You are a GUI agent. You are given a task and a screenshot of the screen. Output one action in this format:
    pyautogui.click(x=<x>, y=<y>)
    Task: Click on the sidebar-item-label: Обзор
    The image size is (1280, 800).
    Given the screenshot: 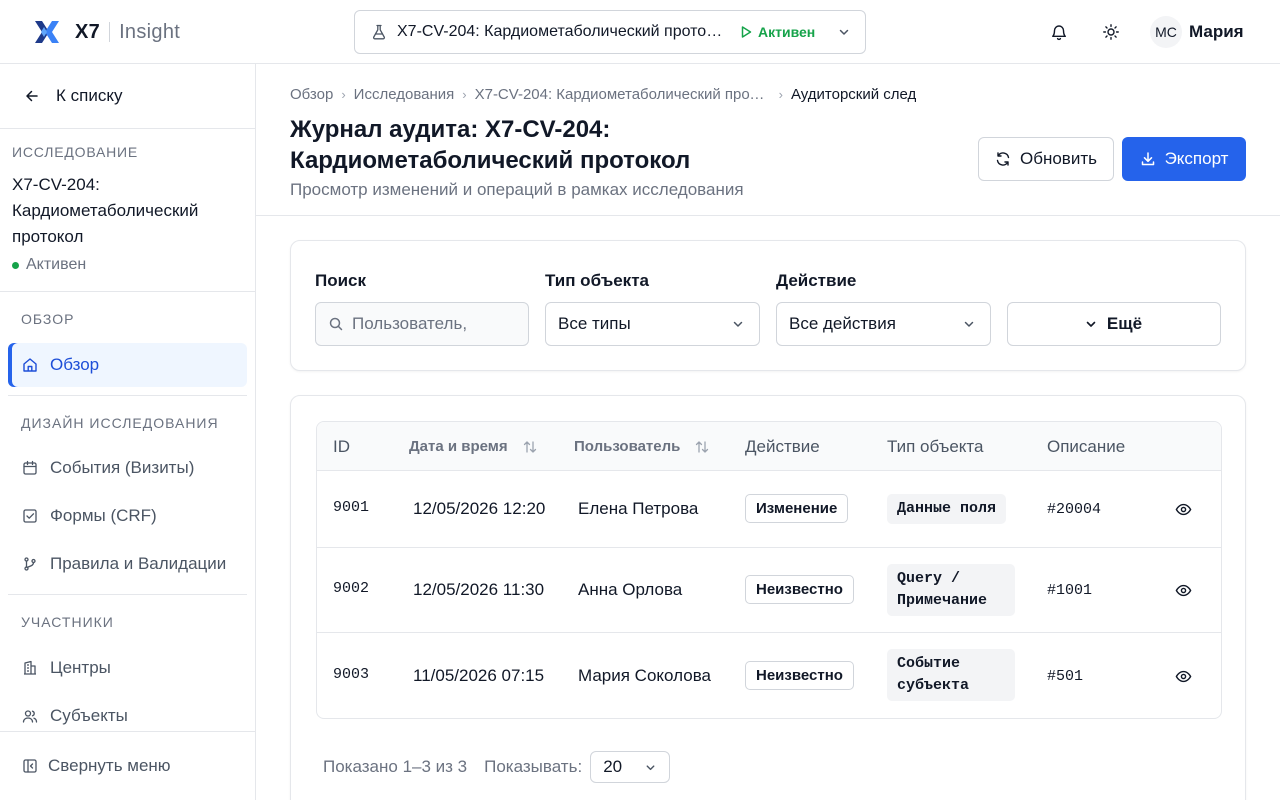 What is the action you would take?
    pyautogui.click(x=75, y=364)
    